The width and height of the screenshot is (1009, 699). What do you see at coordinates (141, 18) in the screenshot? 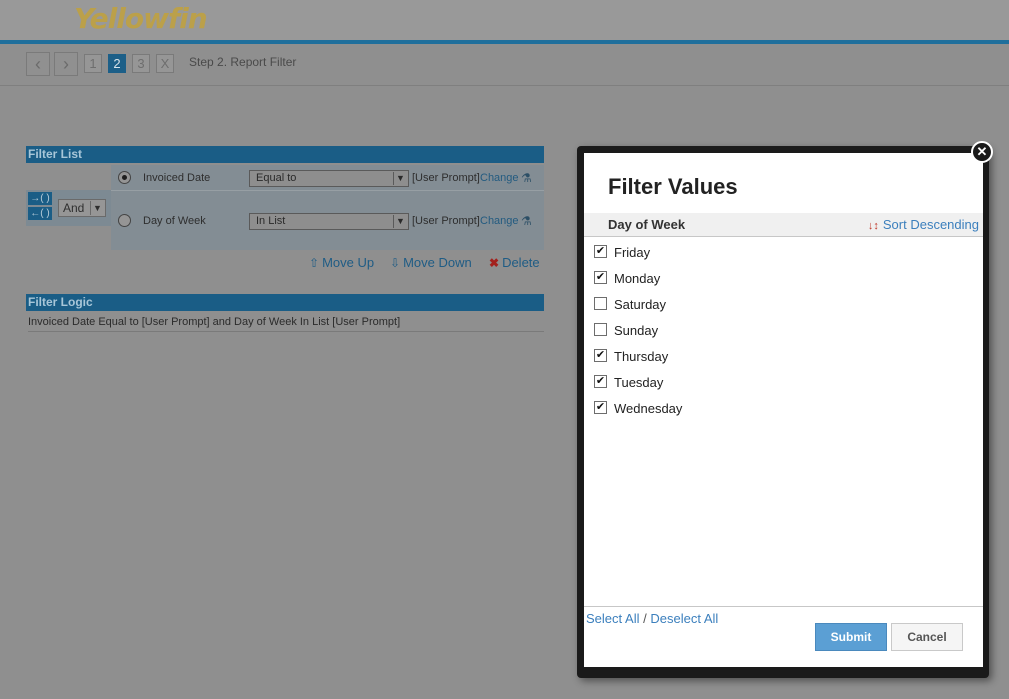
I see `yellowfin-logo: Yellowfin` at bounding box center [141, 18].